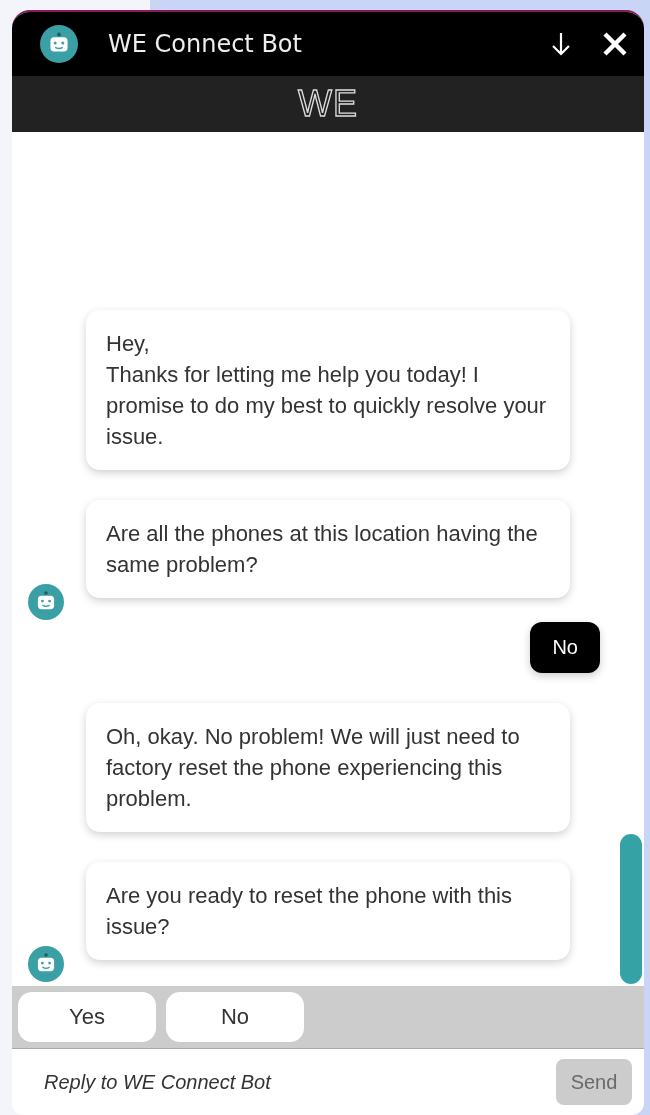 This screenshot has height=1115, width=650. What do you see at coordinates (328, 104) in the screenshot?
I see `brand-logo: WE` at bounding box center [328, 104].